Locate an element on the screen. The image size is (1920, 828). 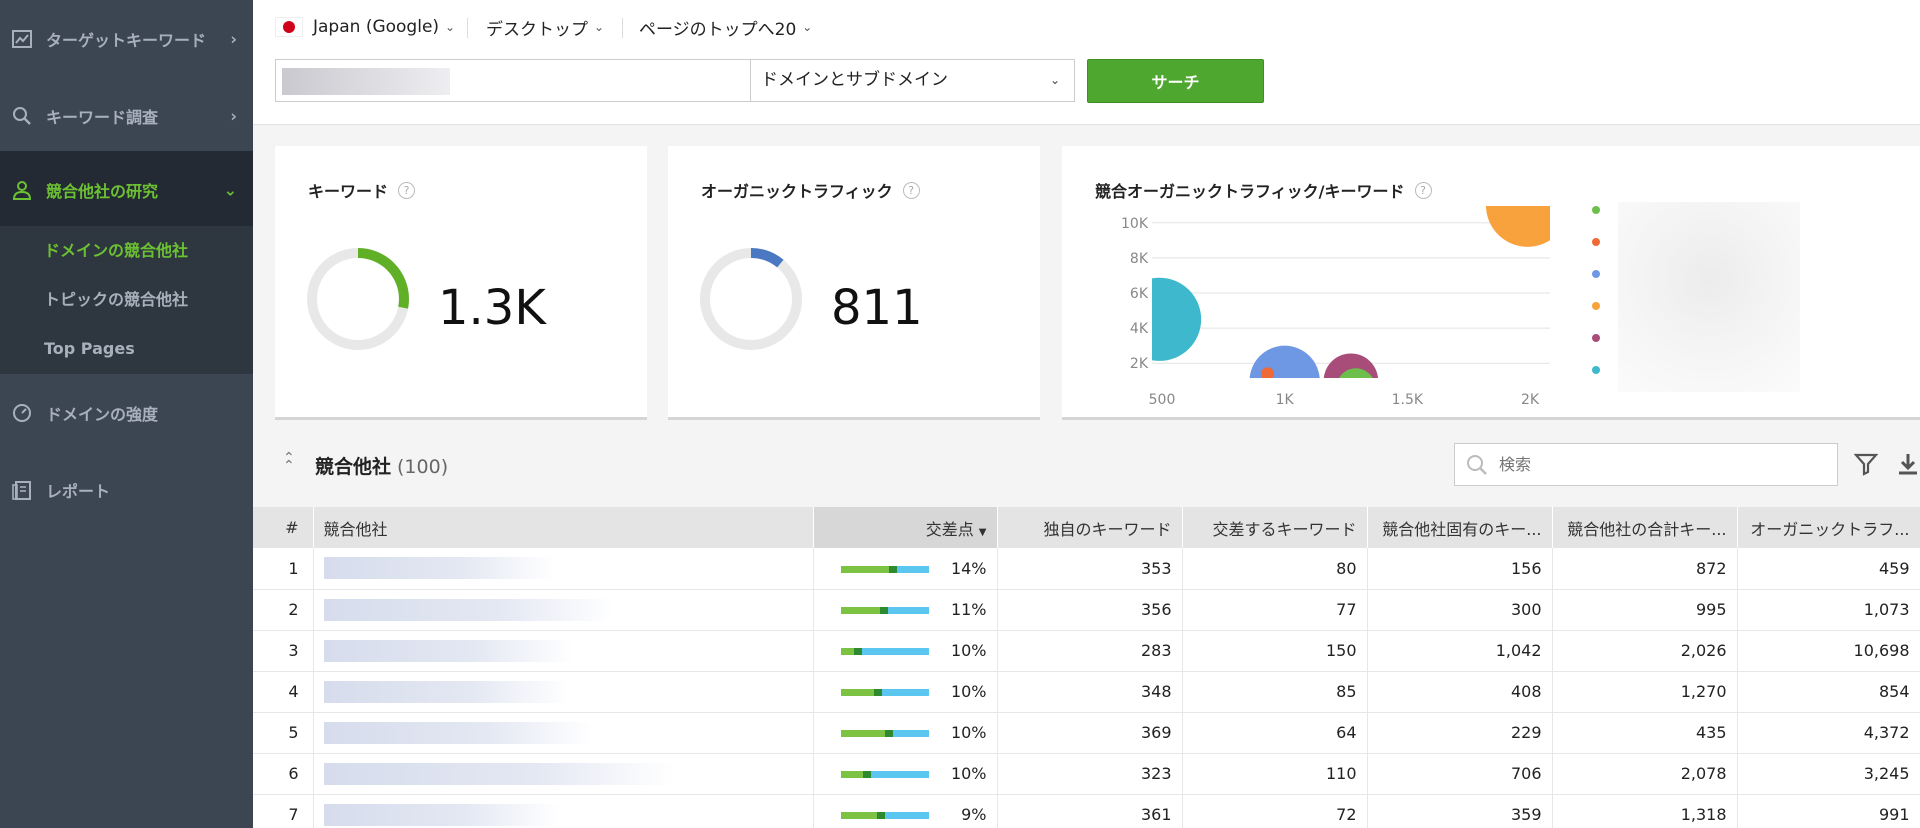
x-tick-label: 500 is located at coordinates (1162, 400).